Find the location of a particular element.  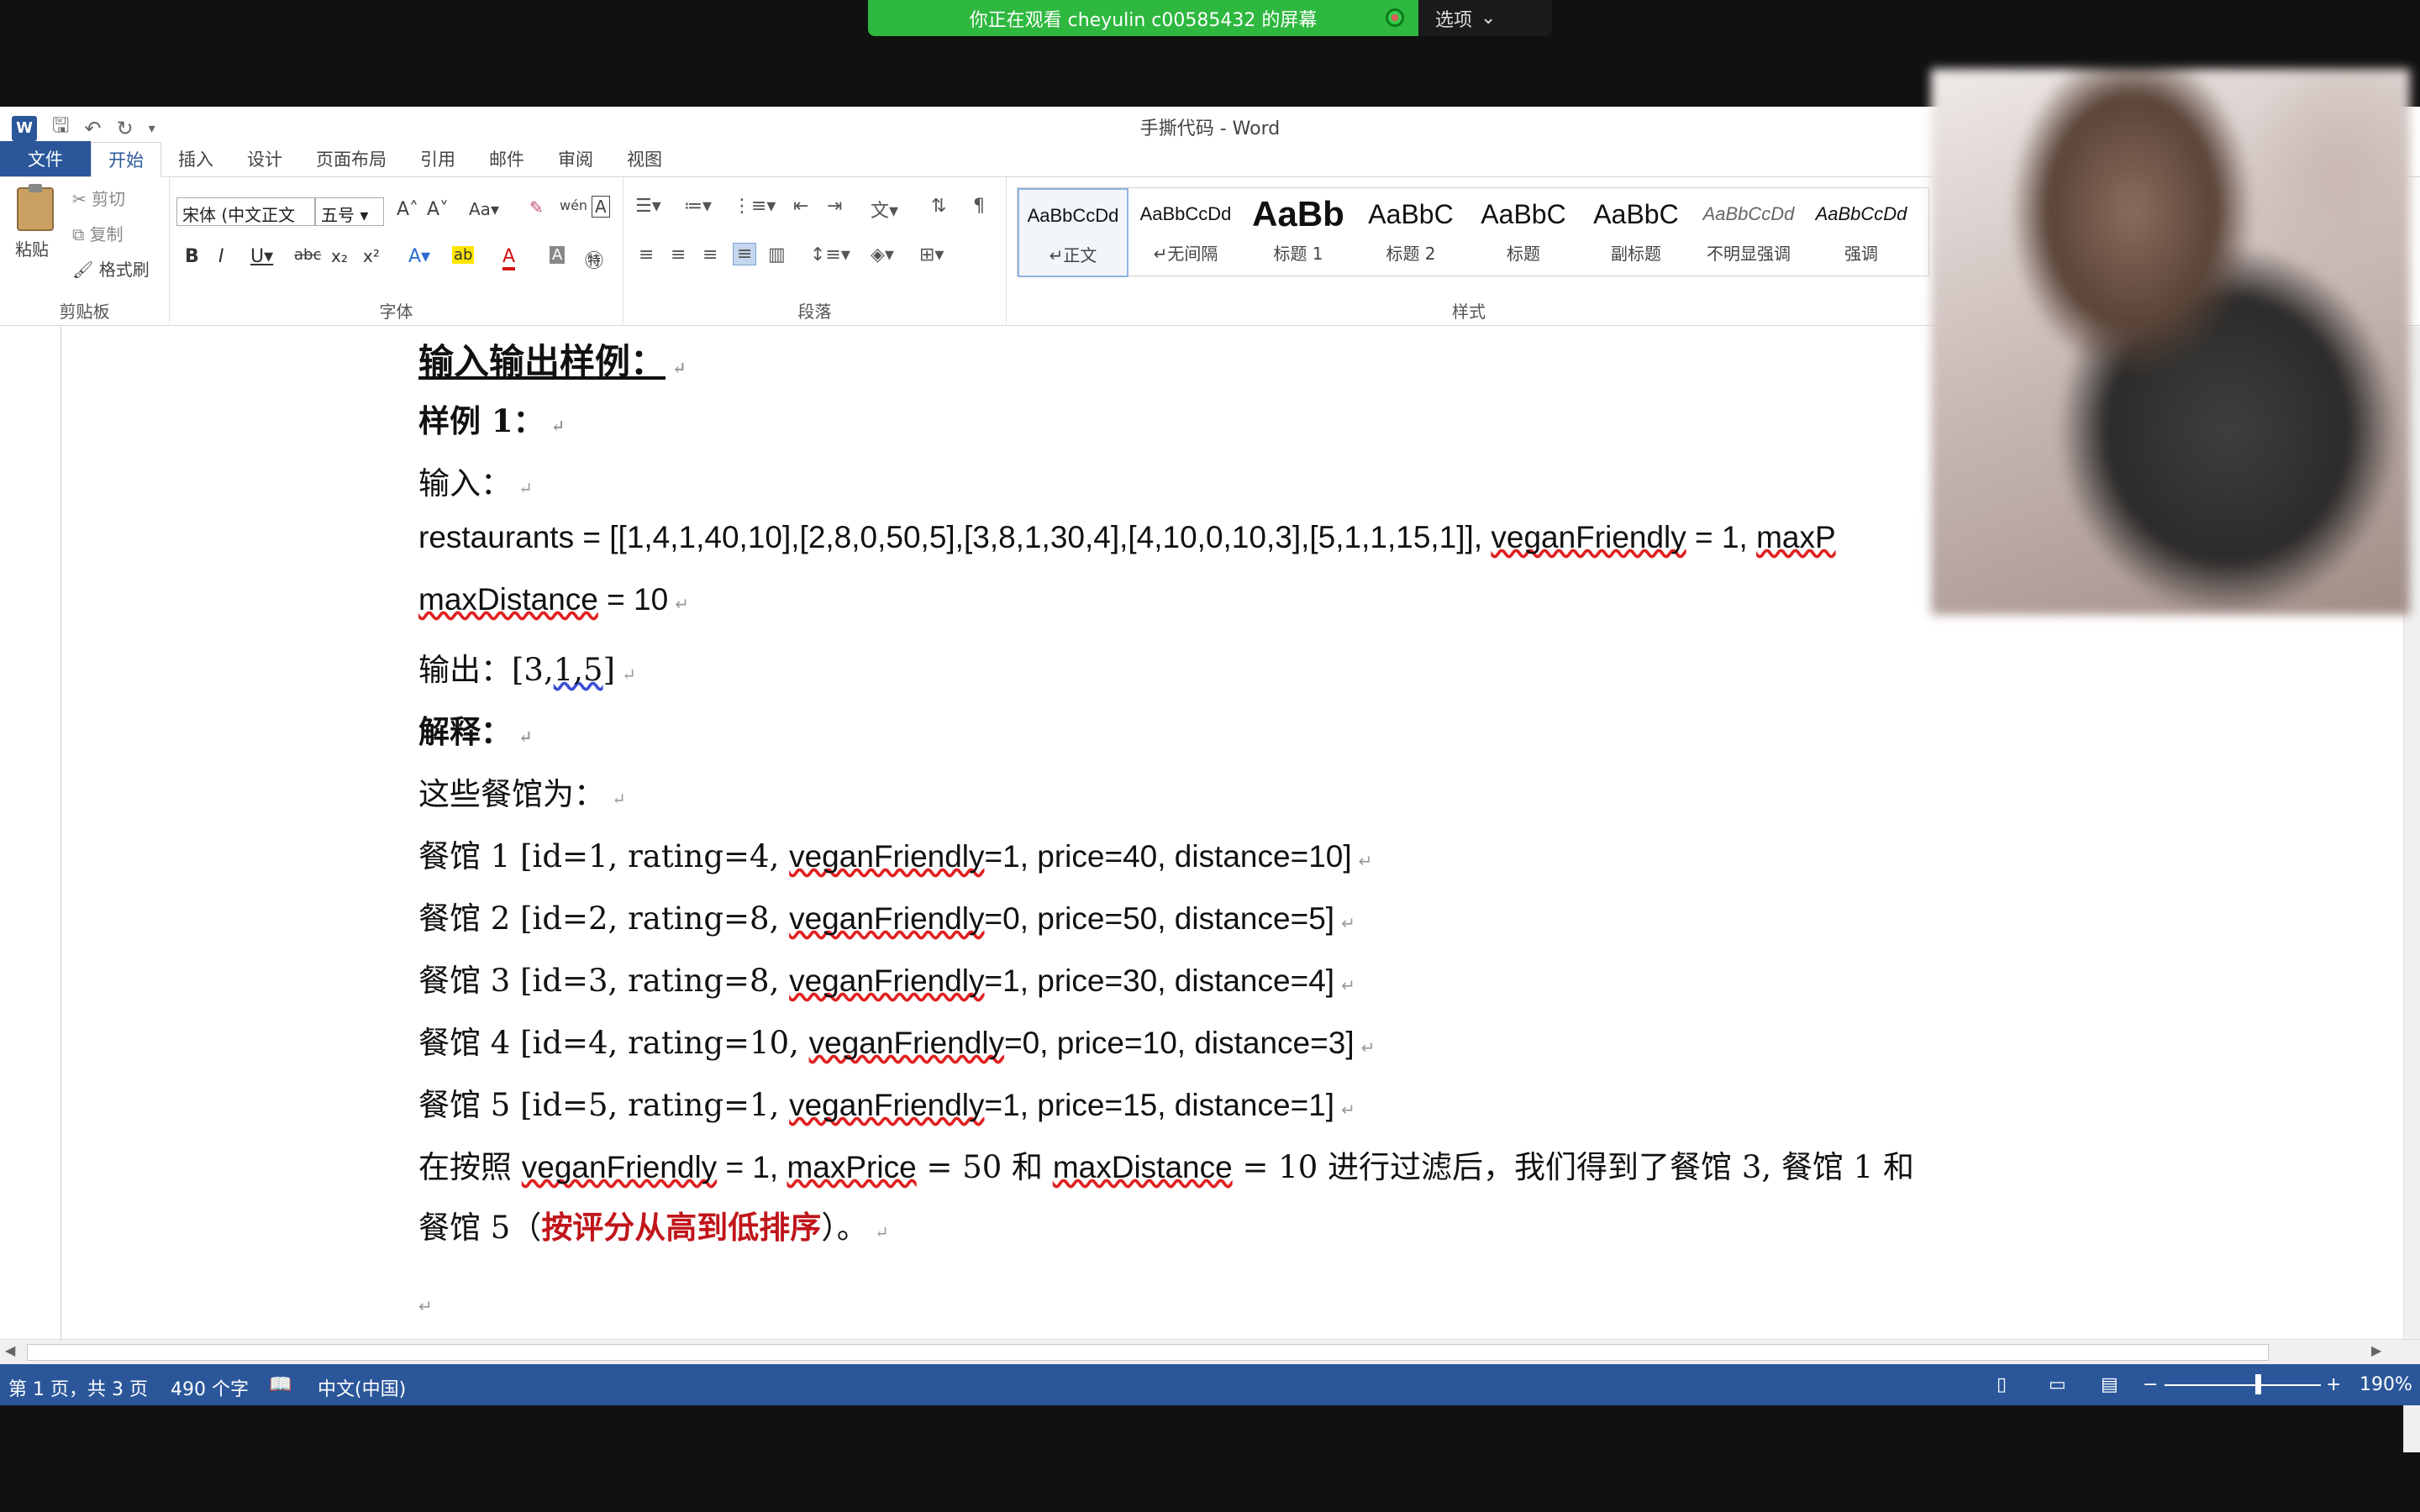

style-subtitle: AaBbC 副标题 is located at coordinates (1636, 232).